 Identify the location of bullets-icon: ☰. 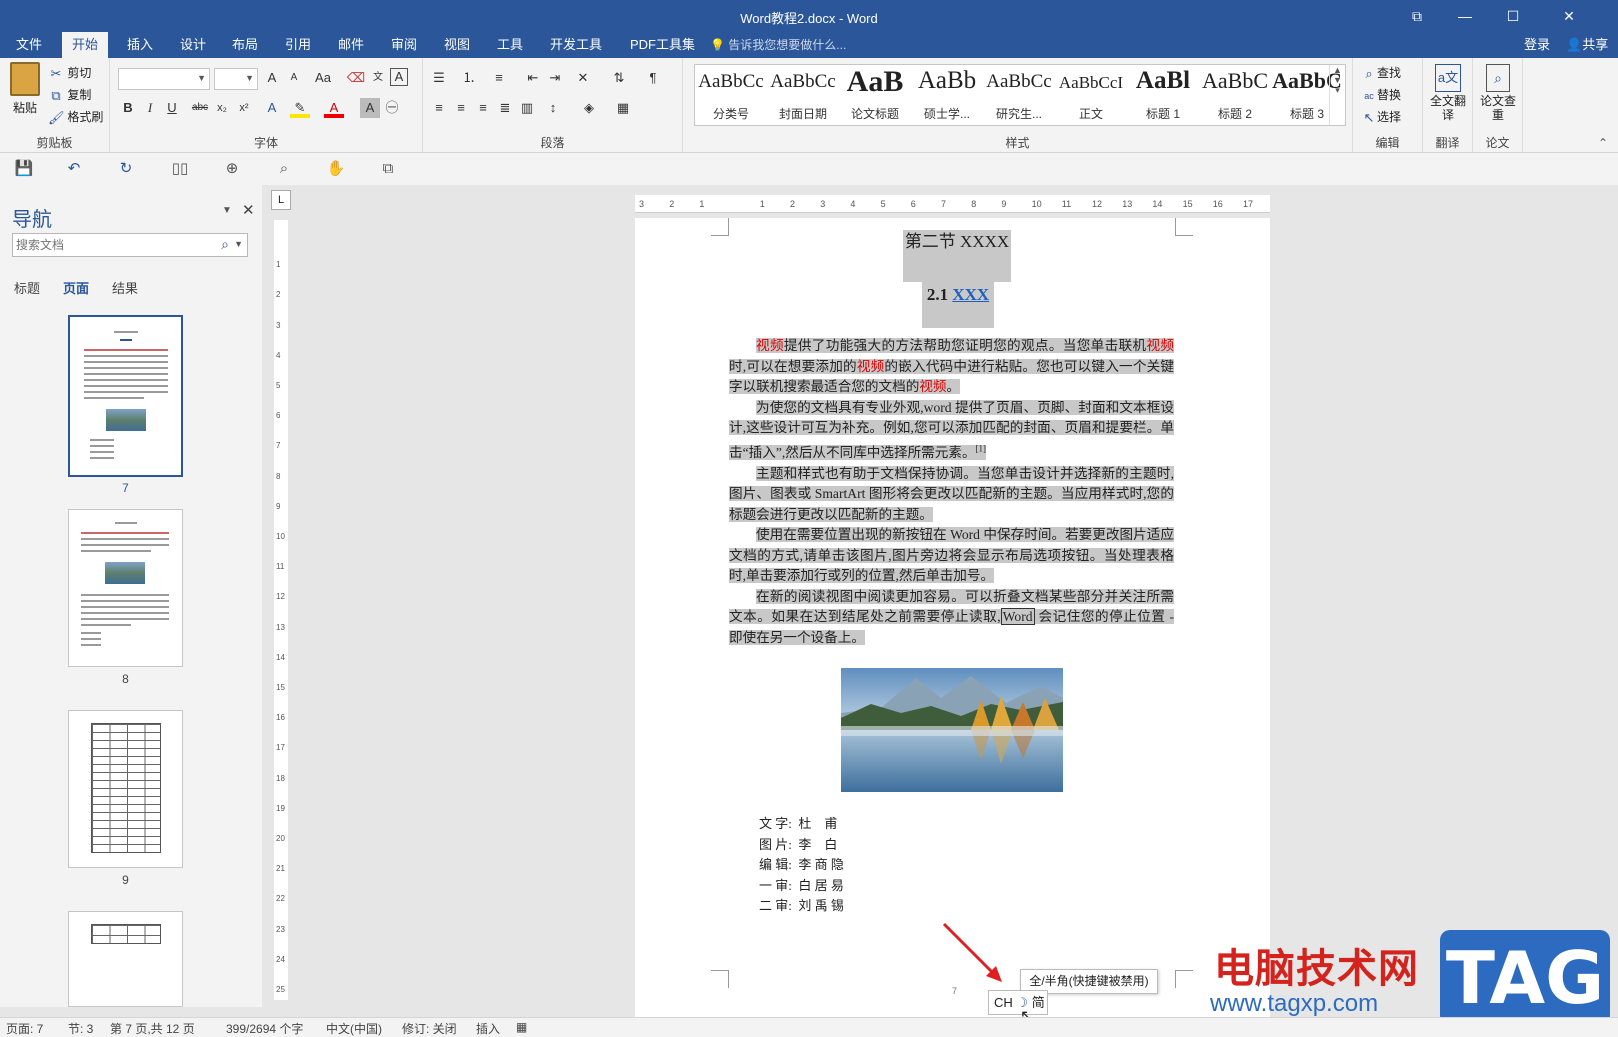
(439, 78).